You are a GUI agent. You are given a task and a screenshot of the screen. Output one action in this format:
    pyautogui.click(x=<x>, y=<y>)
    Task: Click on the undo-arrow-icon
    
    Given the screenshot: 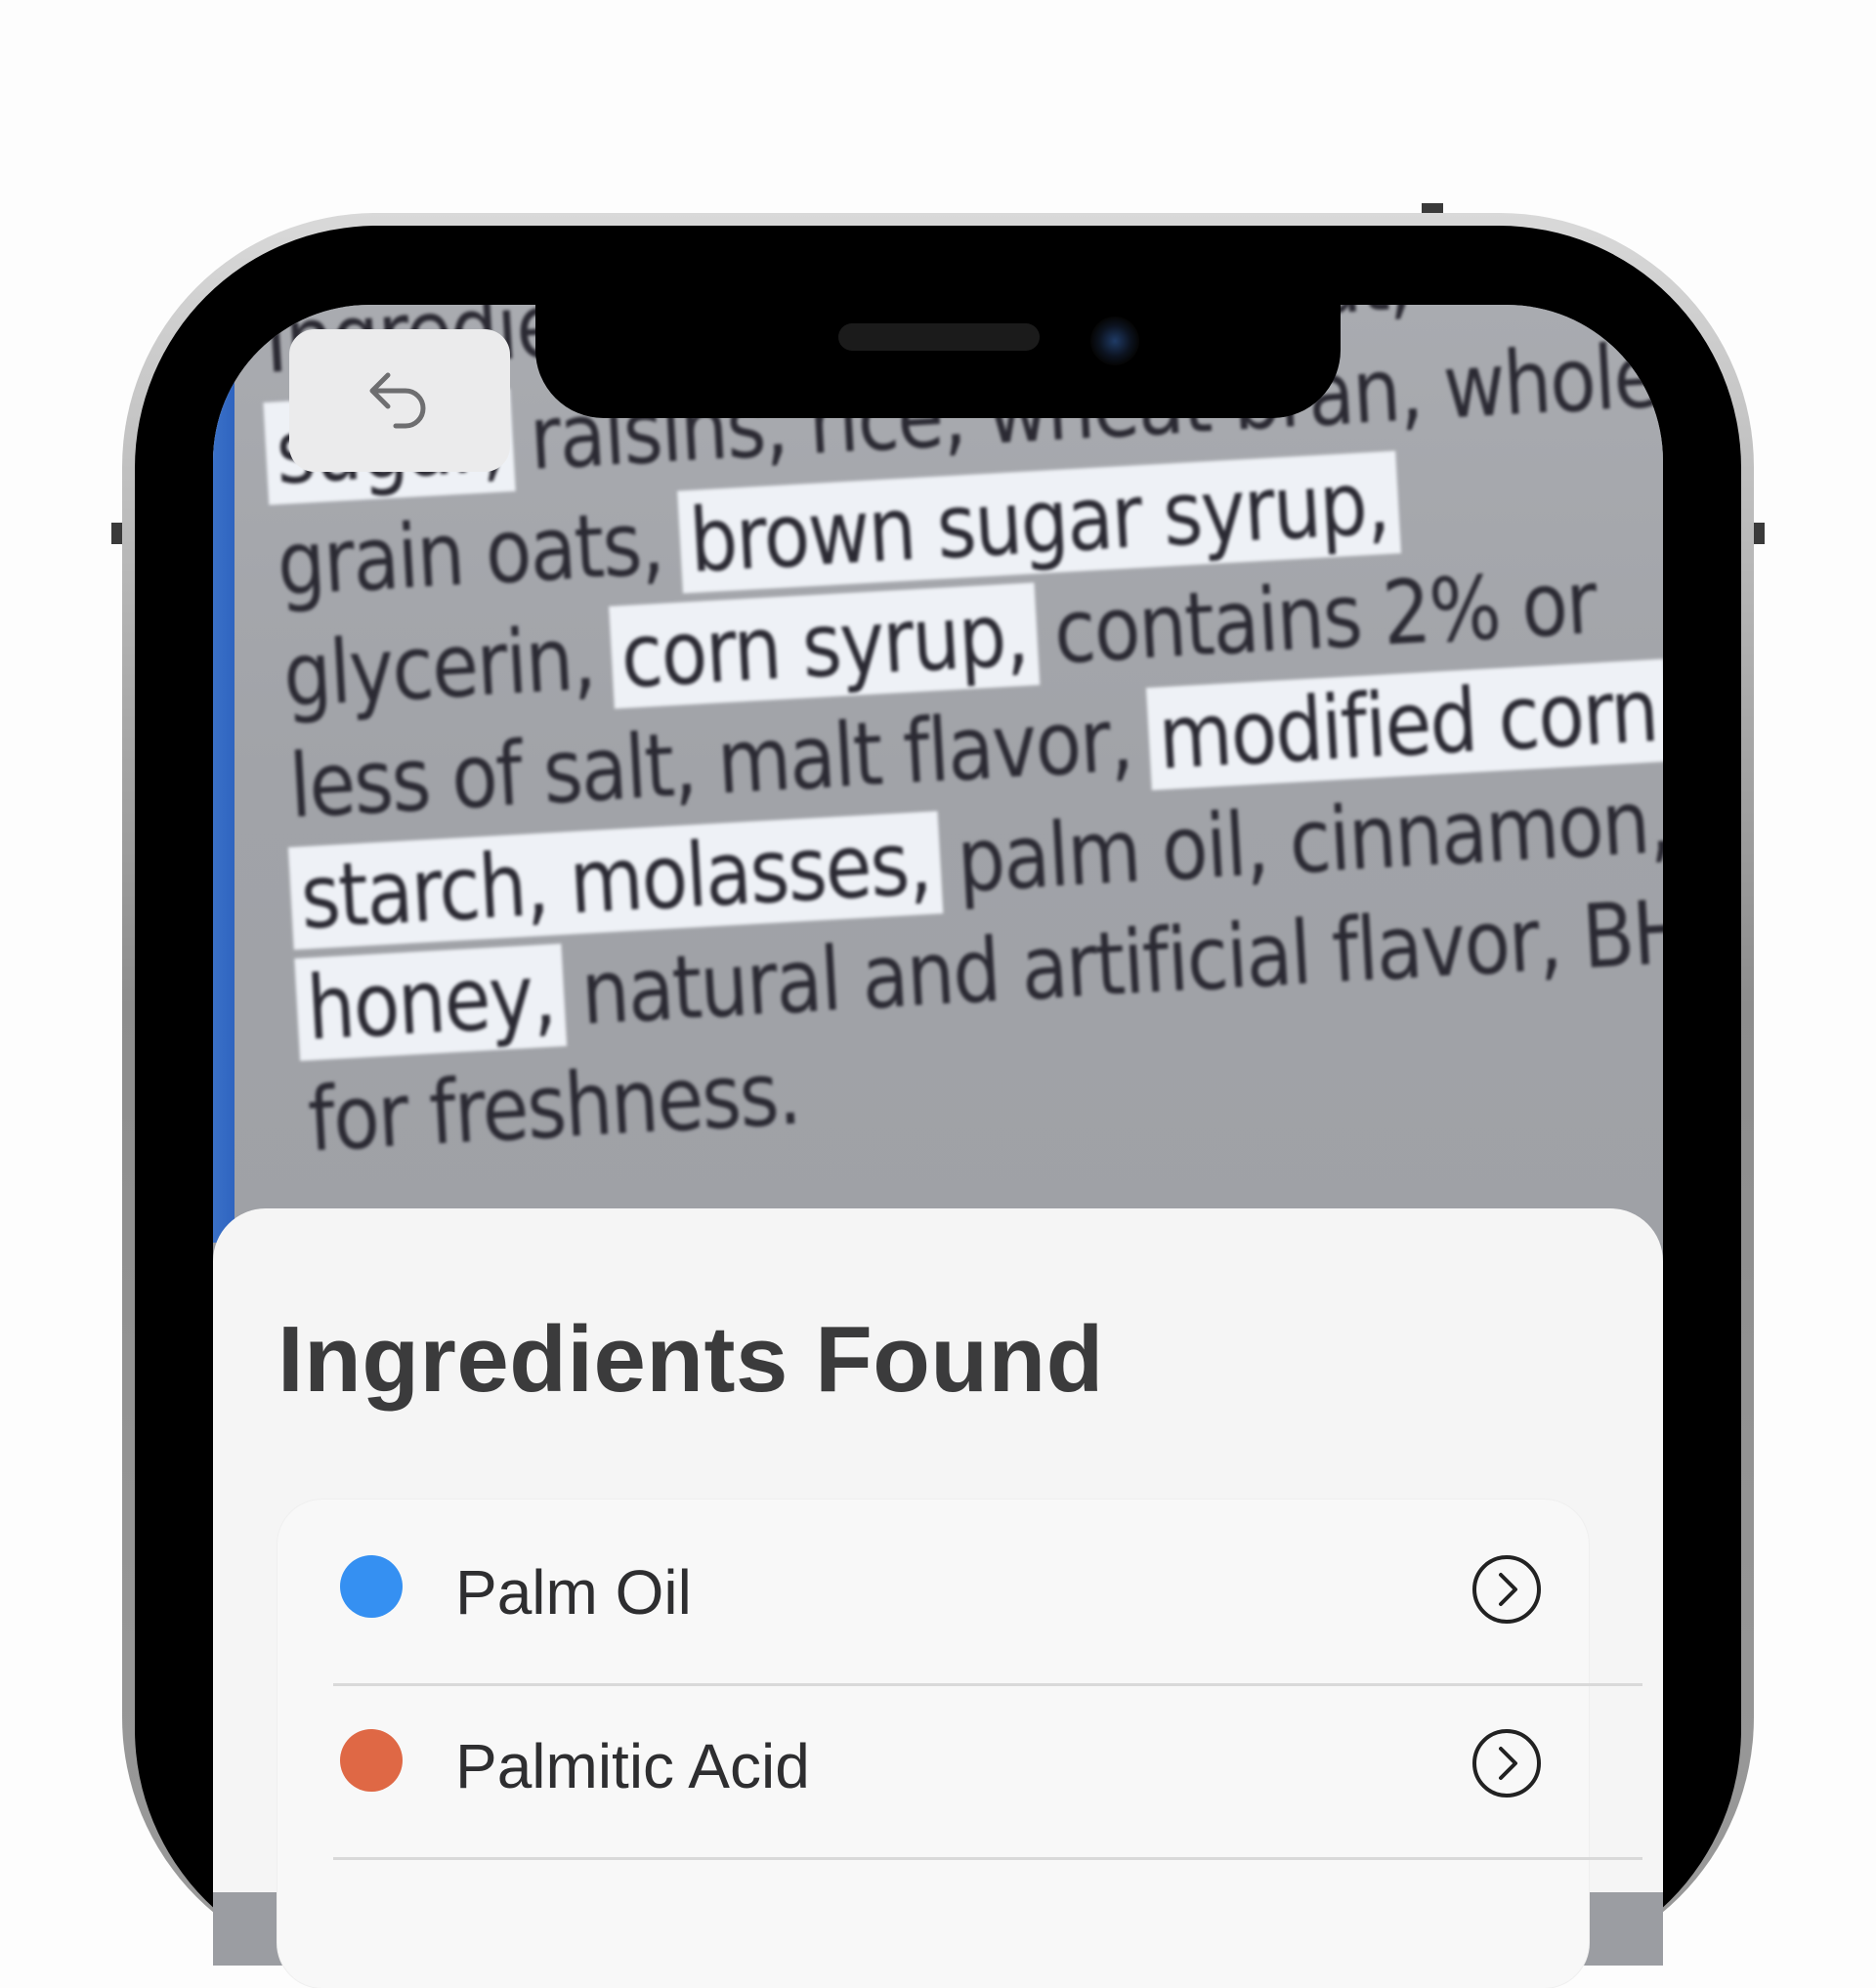 What is the action you would take?
    pyautogui.click(x=397, y=400)
    